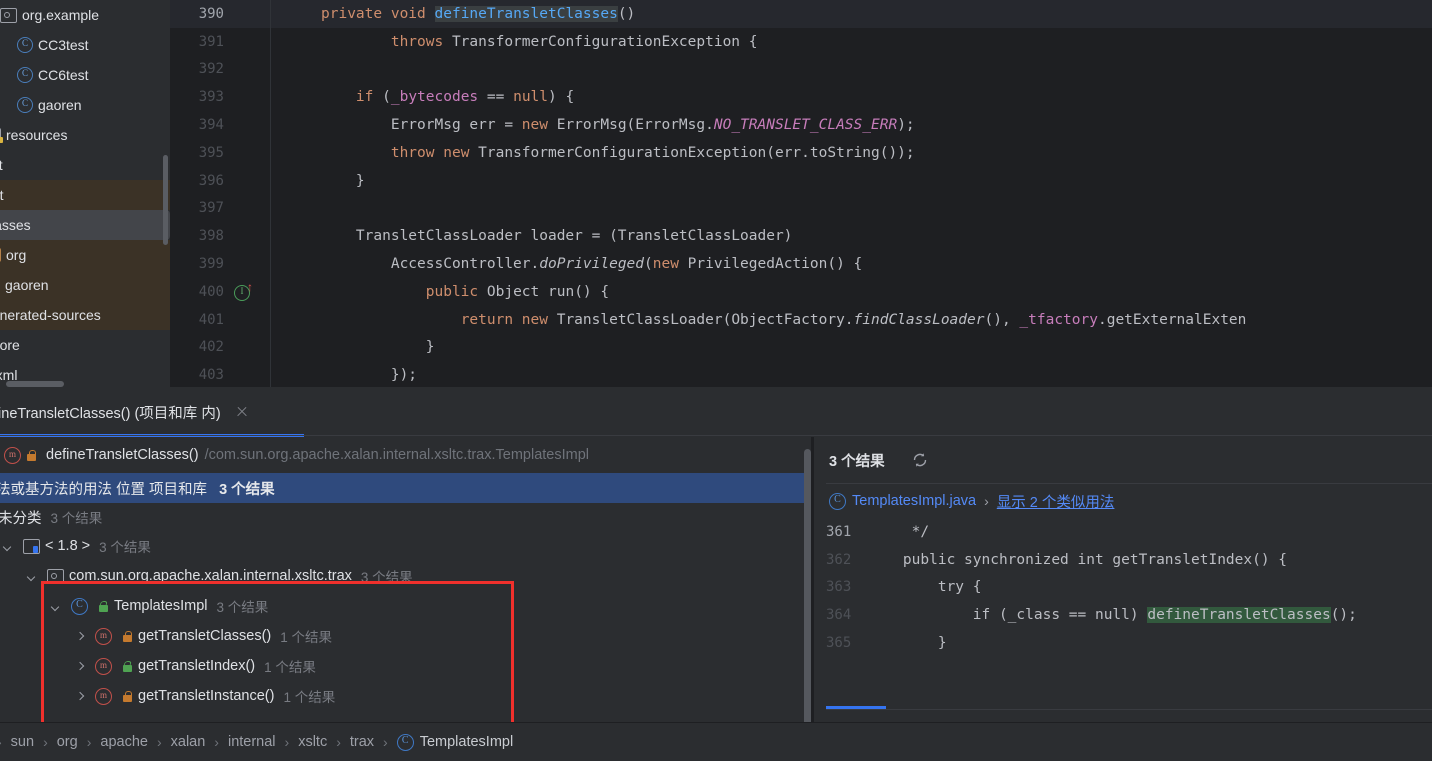  What do you see at coordinates (22, 742) in the screenshot?
I see `breadcrumb-item: sun` at bounding box center [22, 742].